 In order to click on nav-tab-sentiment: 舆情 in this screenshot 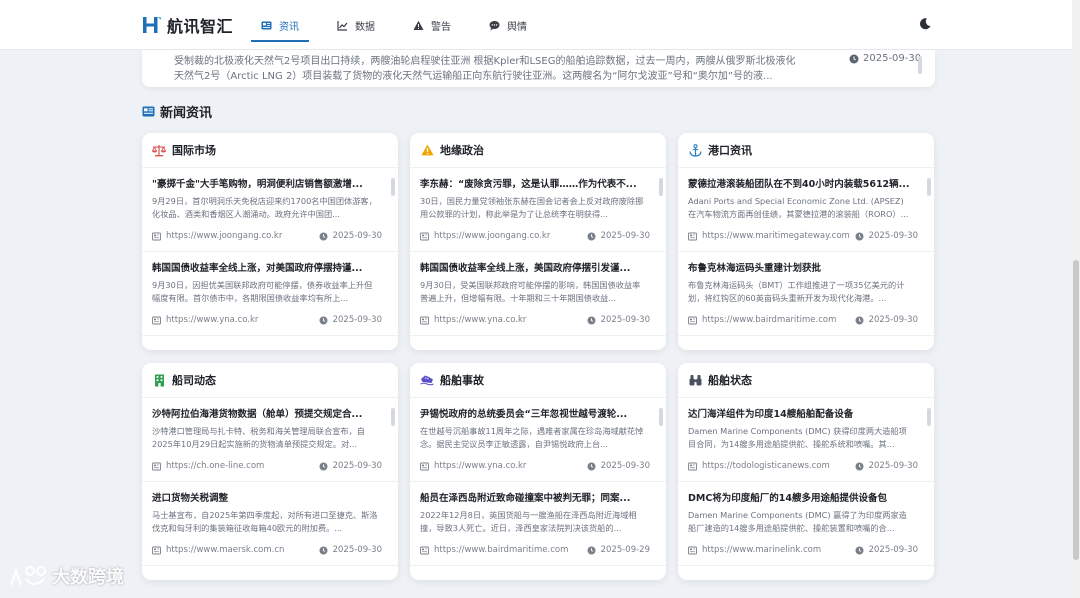, I will do `click(508, 25)`.